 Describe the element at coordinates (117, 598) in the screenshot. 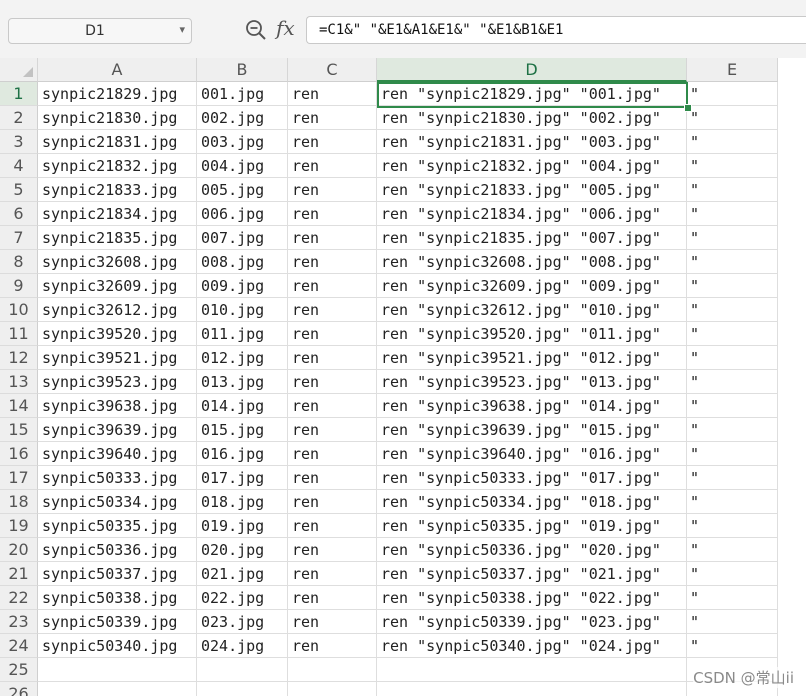

I see `cell-a: synpic50338.jpg` at that location.